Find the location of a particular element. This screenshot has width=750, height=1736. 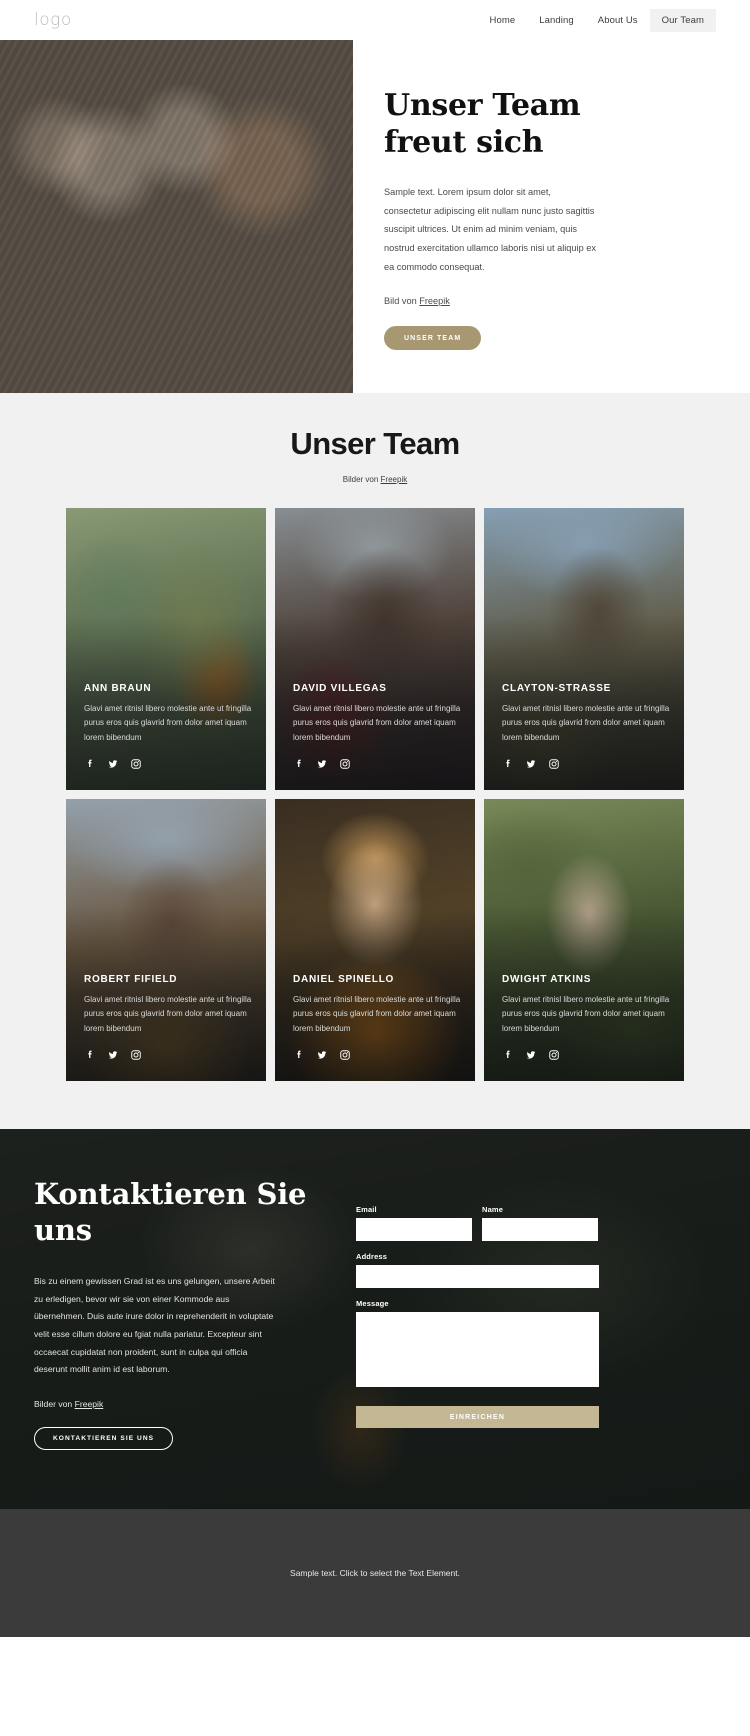

message-field-group: Message is located at coordinates (477, 1345).